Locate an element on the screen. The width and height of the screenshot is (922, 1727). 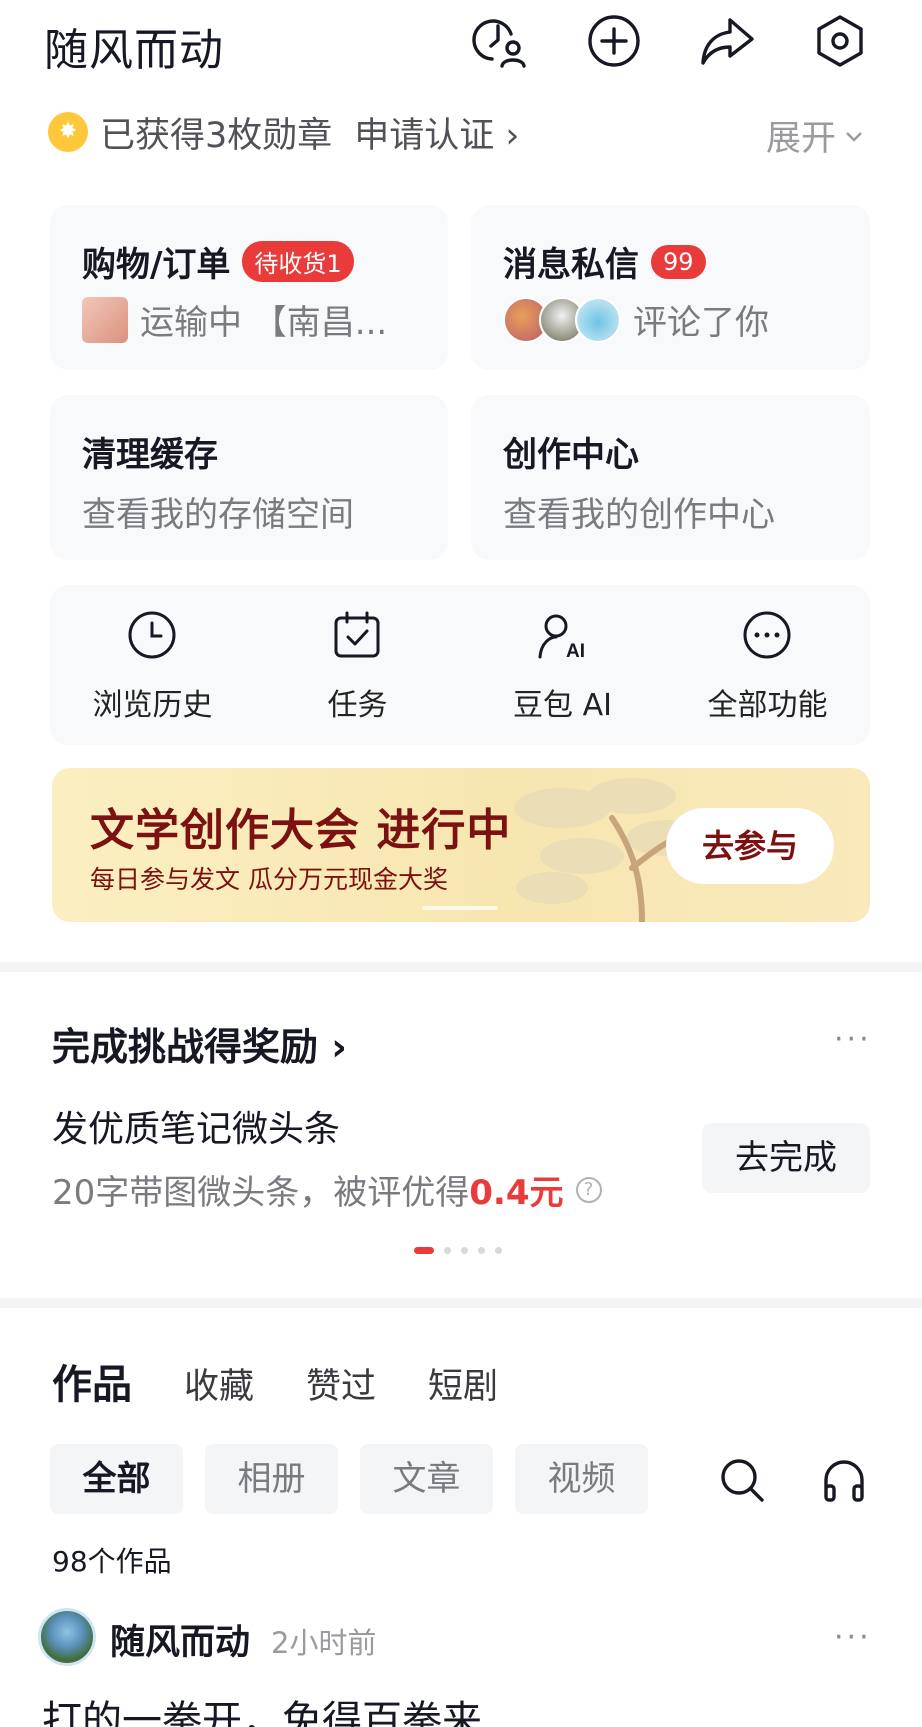
messages-card: 消息私信 99 评论了你 is located at coordinates (670, 287).